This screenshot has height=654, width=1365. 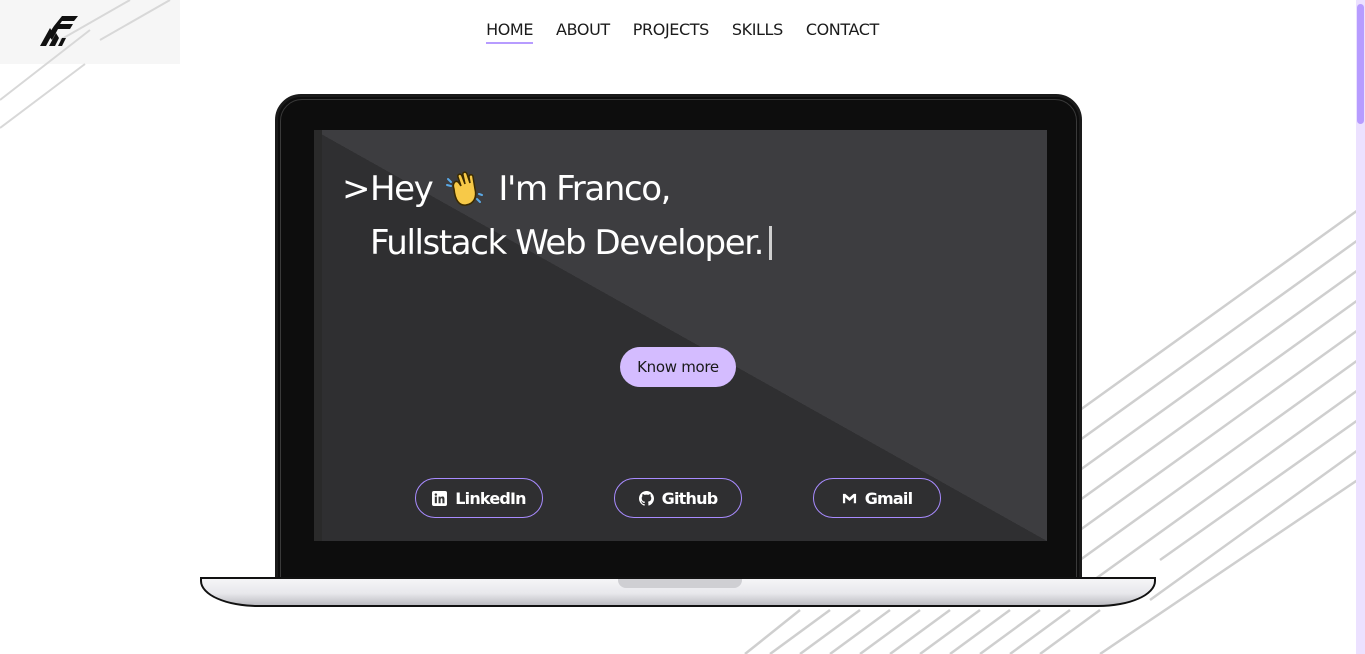 I want to click on terminal-prompt: >, so click(x=356, y=189).